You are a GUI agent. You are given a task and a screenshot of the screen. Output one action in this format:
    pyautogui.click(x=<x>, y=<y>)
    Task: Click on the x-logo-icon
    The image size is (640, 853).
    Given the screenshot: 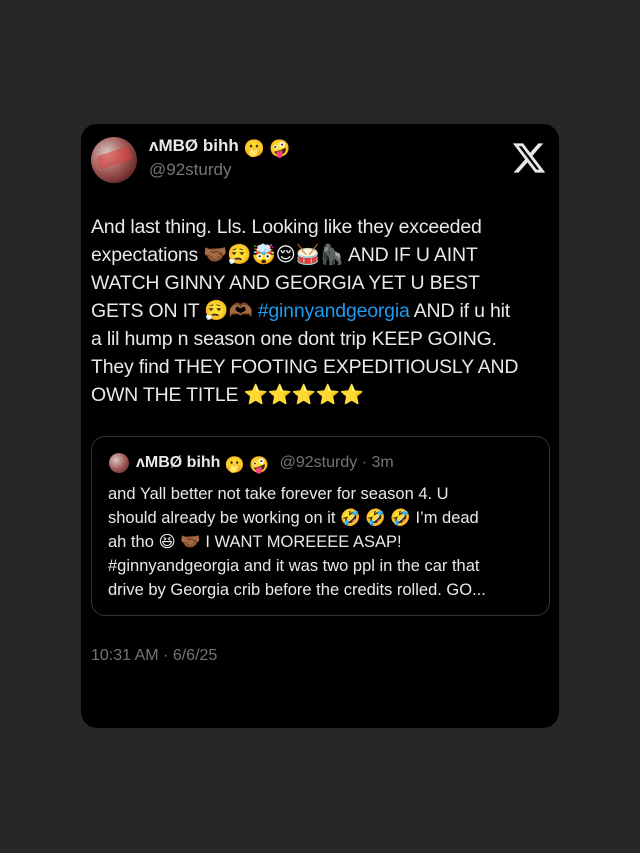 What is the action you would take?
    pyautogui.click(x=529, y=158)
    